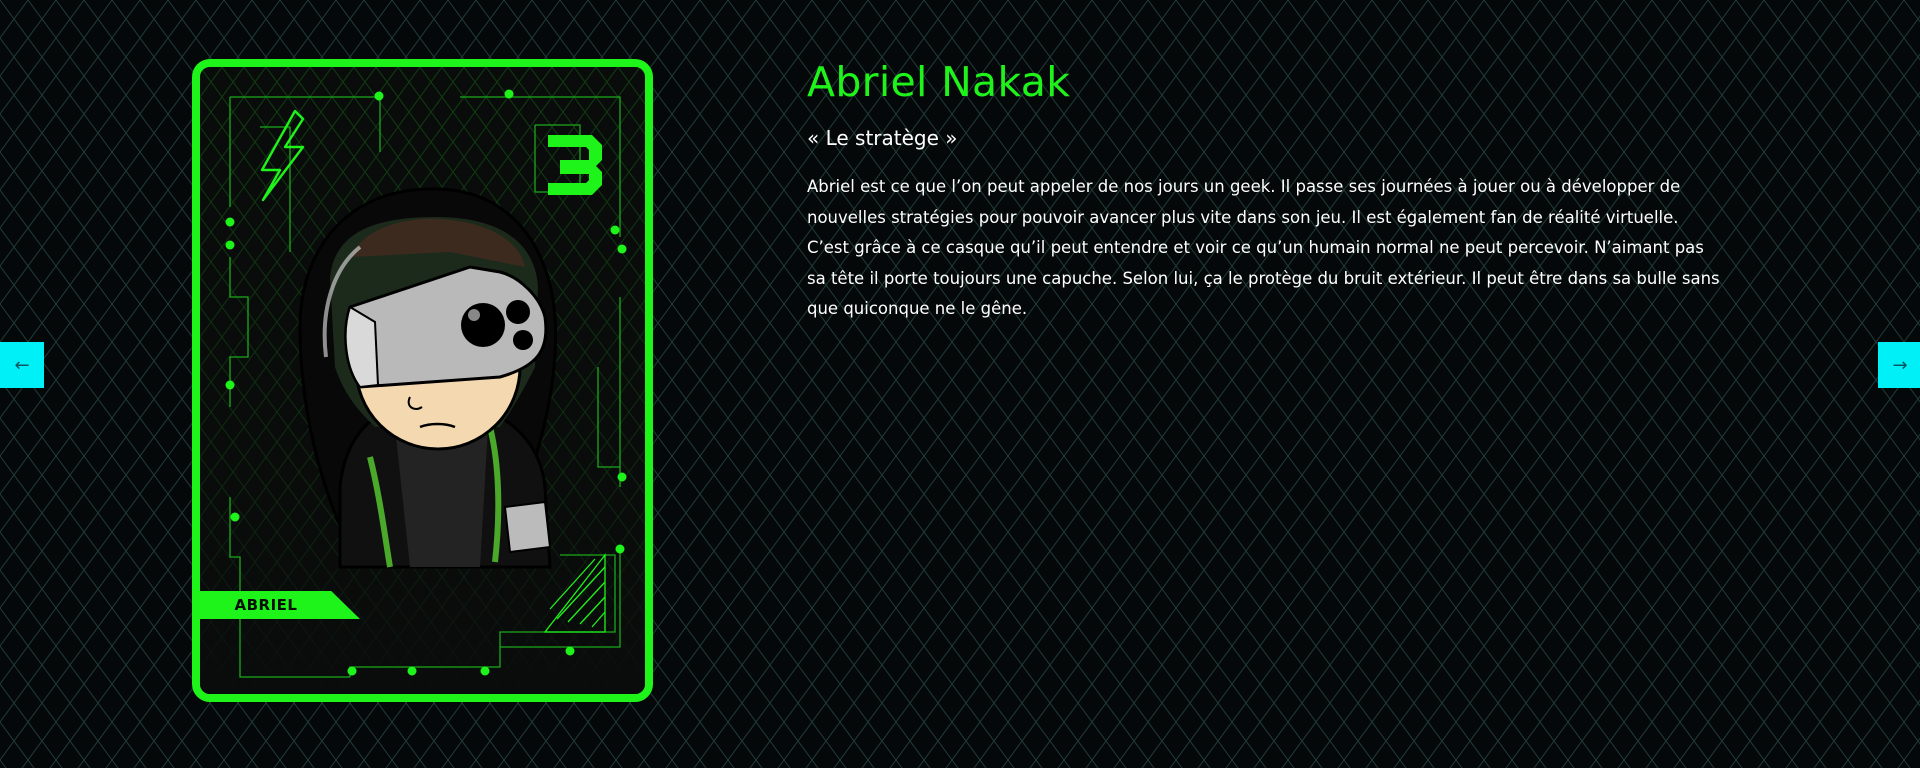 The height and width of the screenshot is (768, 1920). I want to click on arrow-left-icon: ←, so click(22, 365).